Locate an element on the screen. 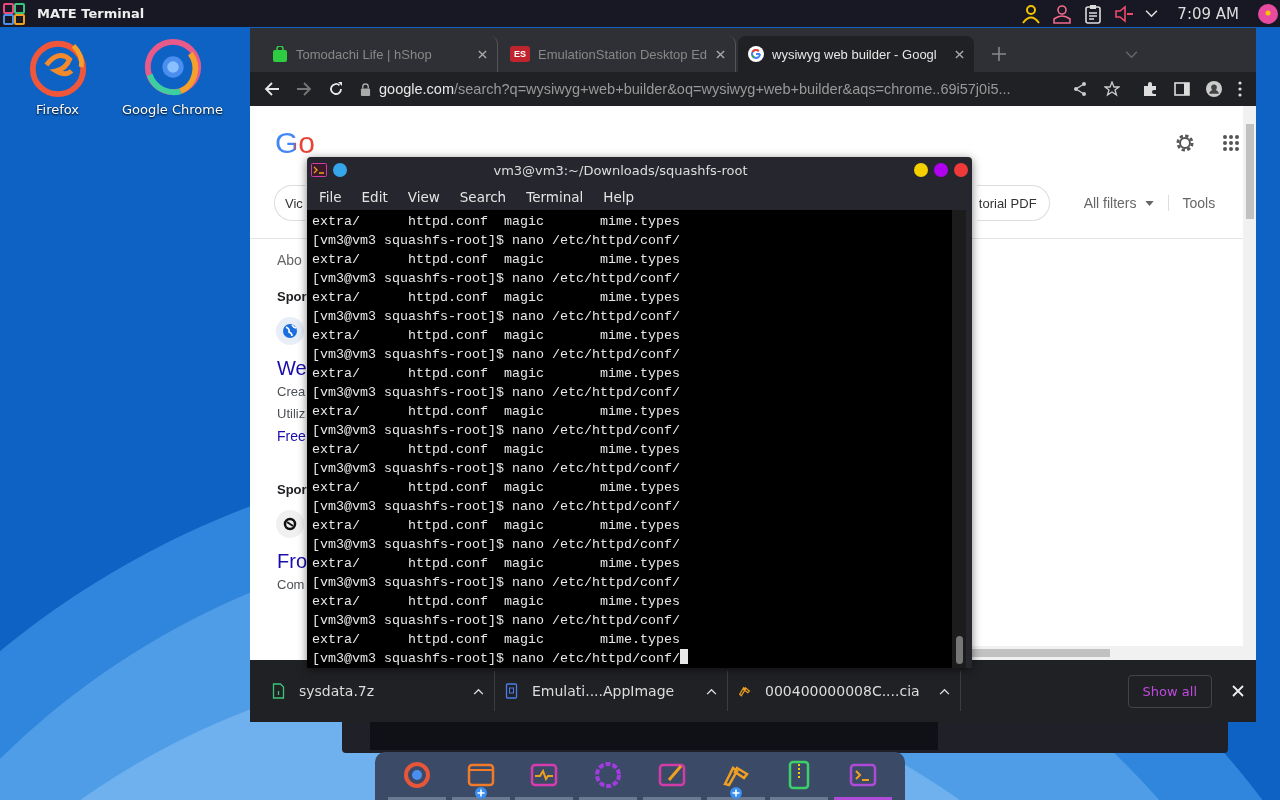  muted-speaker-icon is located at coordinates (1124, 13).